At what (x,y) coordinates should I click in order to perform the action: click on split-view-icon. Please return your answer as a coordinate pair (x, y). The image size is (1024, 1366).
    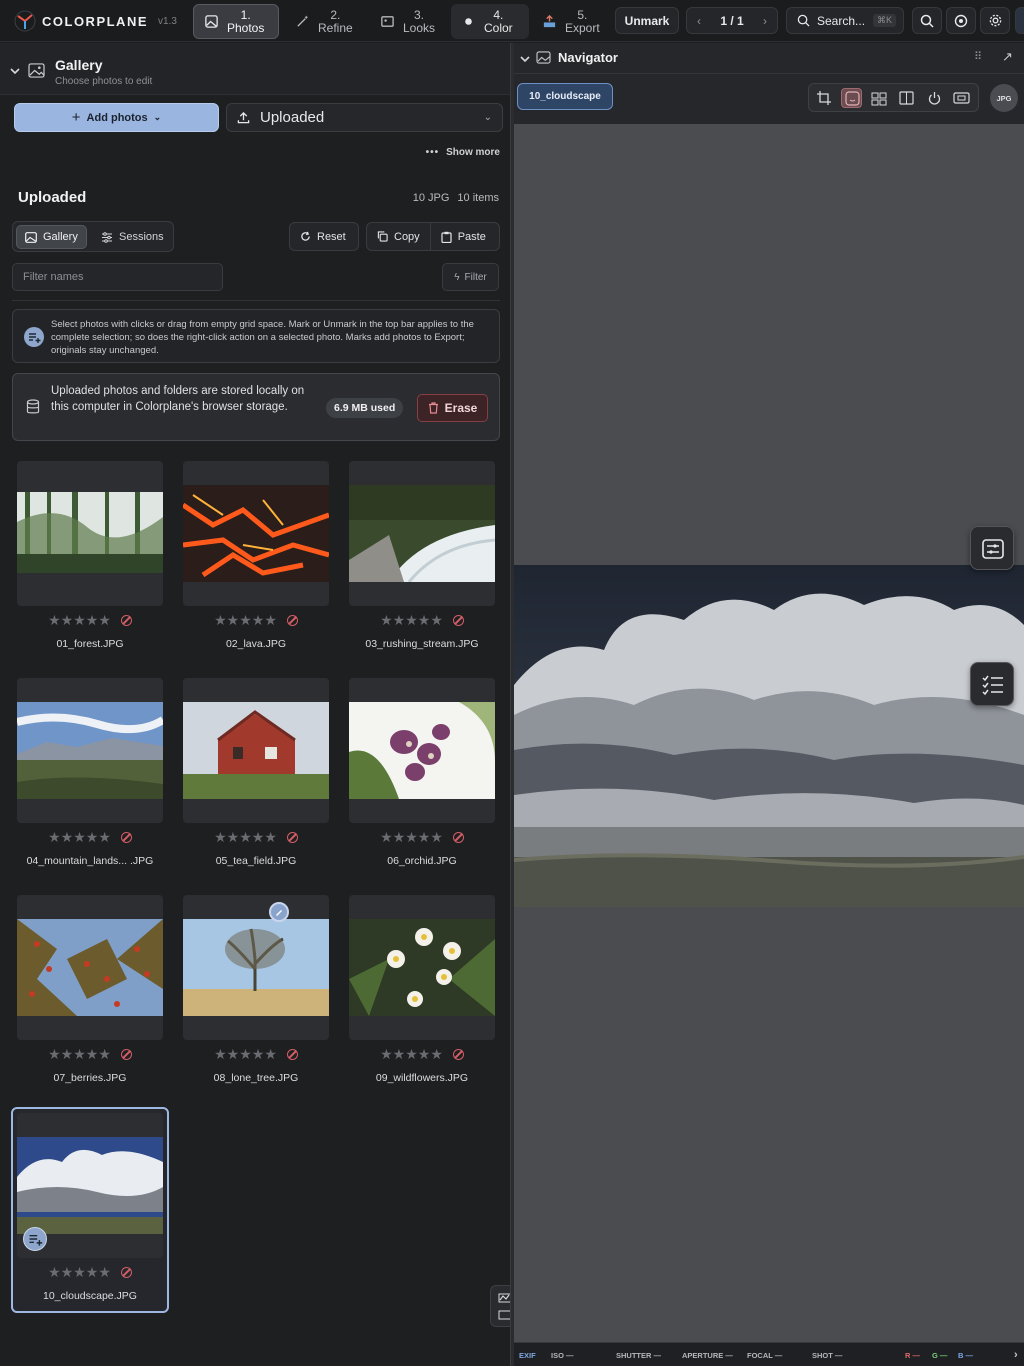
    Looking at the image, I should click on (906, 98).